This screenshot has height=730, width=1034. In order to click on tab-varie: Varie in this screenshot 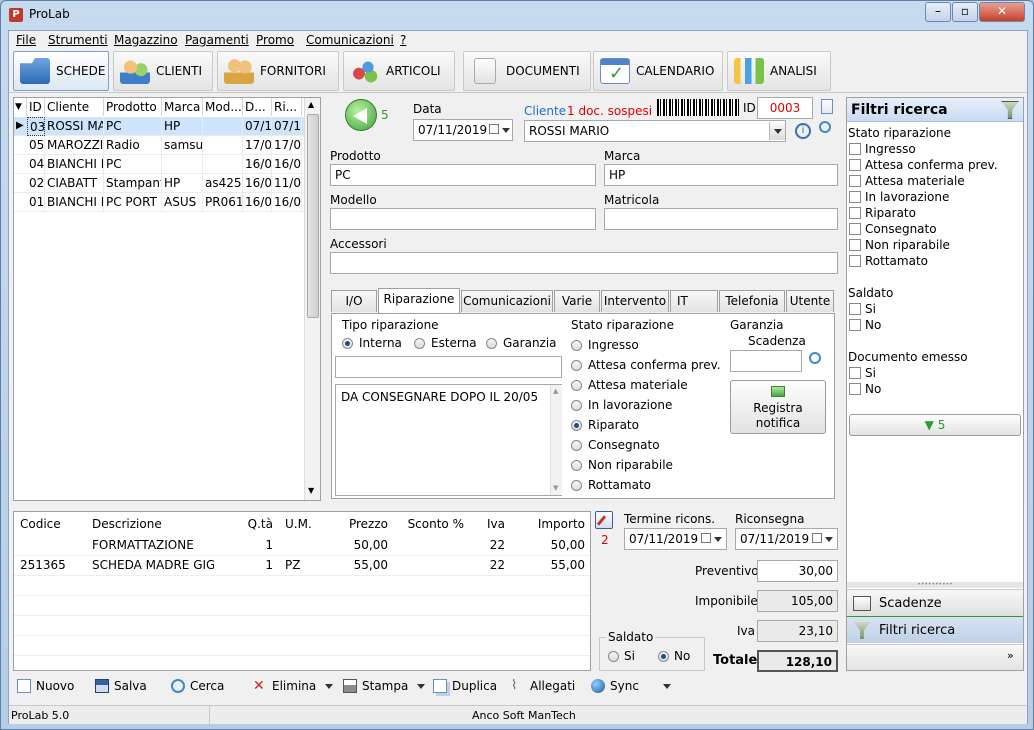, I will do `click(577, 301)`.